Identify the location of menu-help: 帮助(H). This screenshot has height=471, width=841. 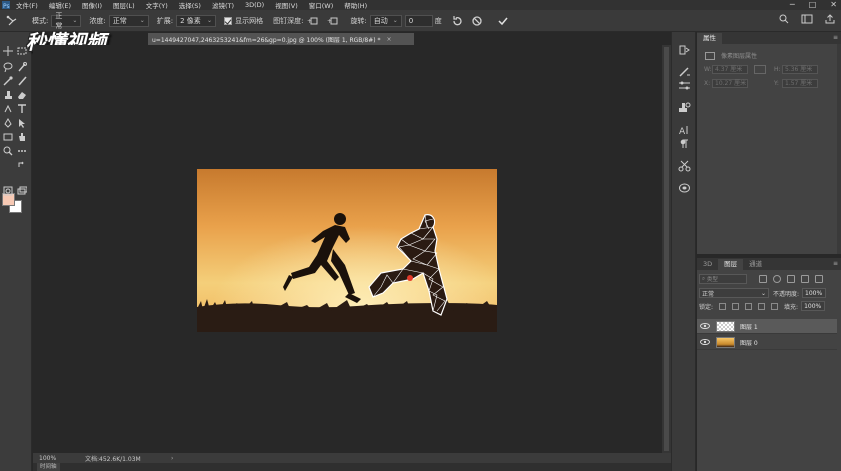
(355, 5).